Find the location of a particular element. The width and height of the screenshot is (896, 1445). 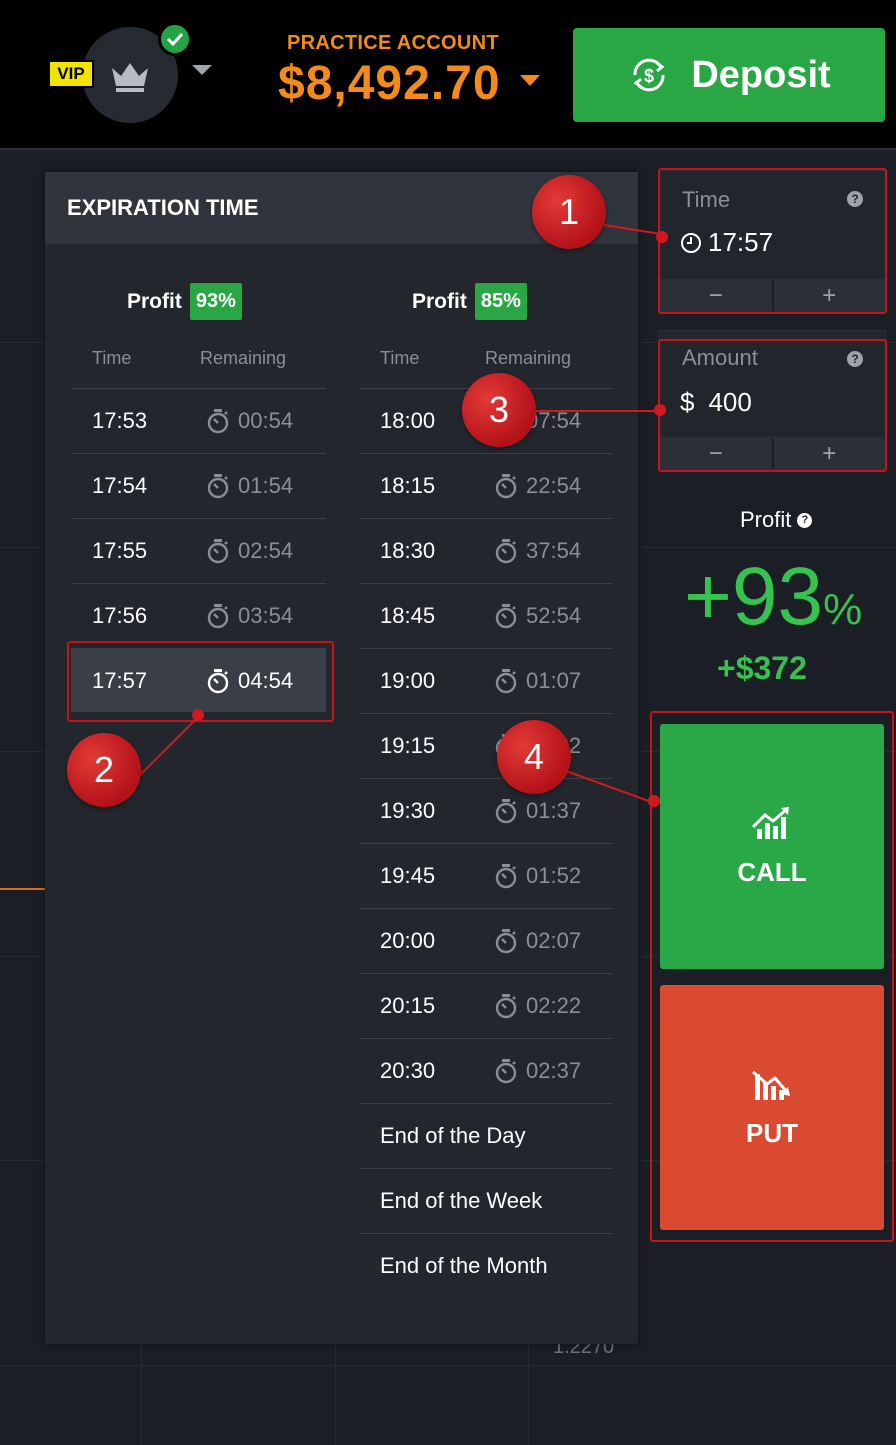

expiration-period: End of the Week is located at coordinates (461, 1200).